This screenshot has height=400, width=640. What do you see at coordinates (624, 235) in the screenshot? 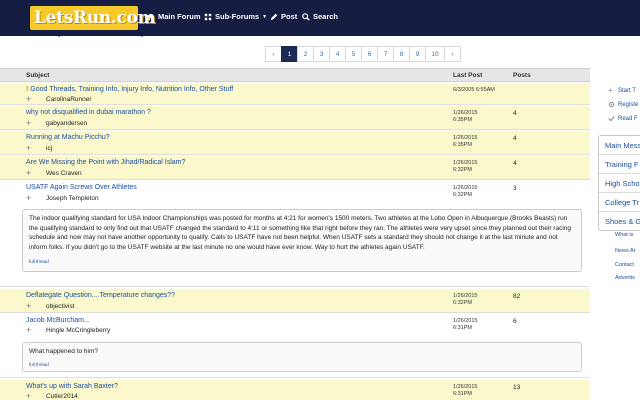
I see `sidebar-footer-link: What is` at bounding box center [624, 235].